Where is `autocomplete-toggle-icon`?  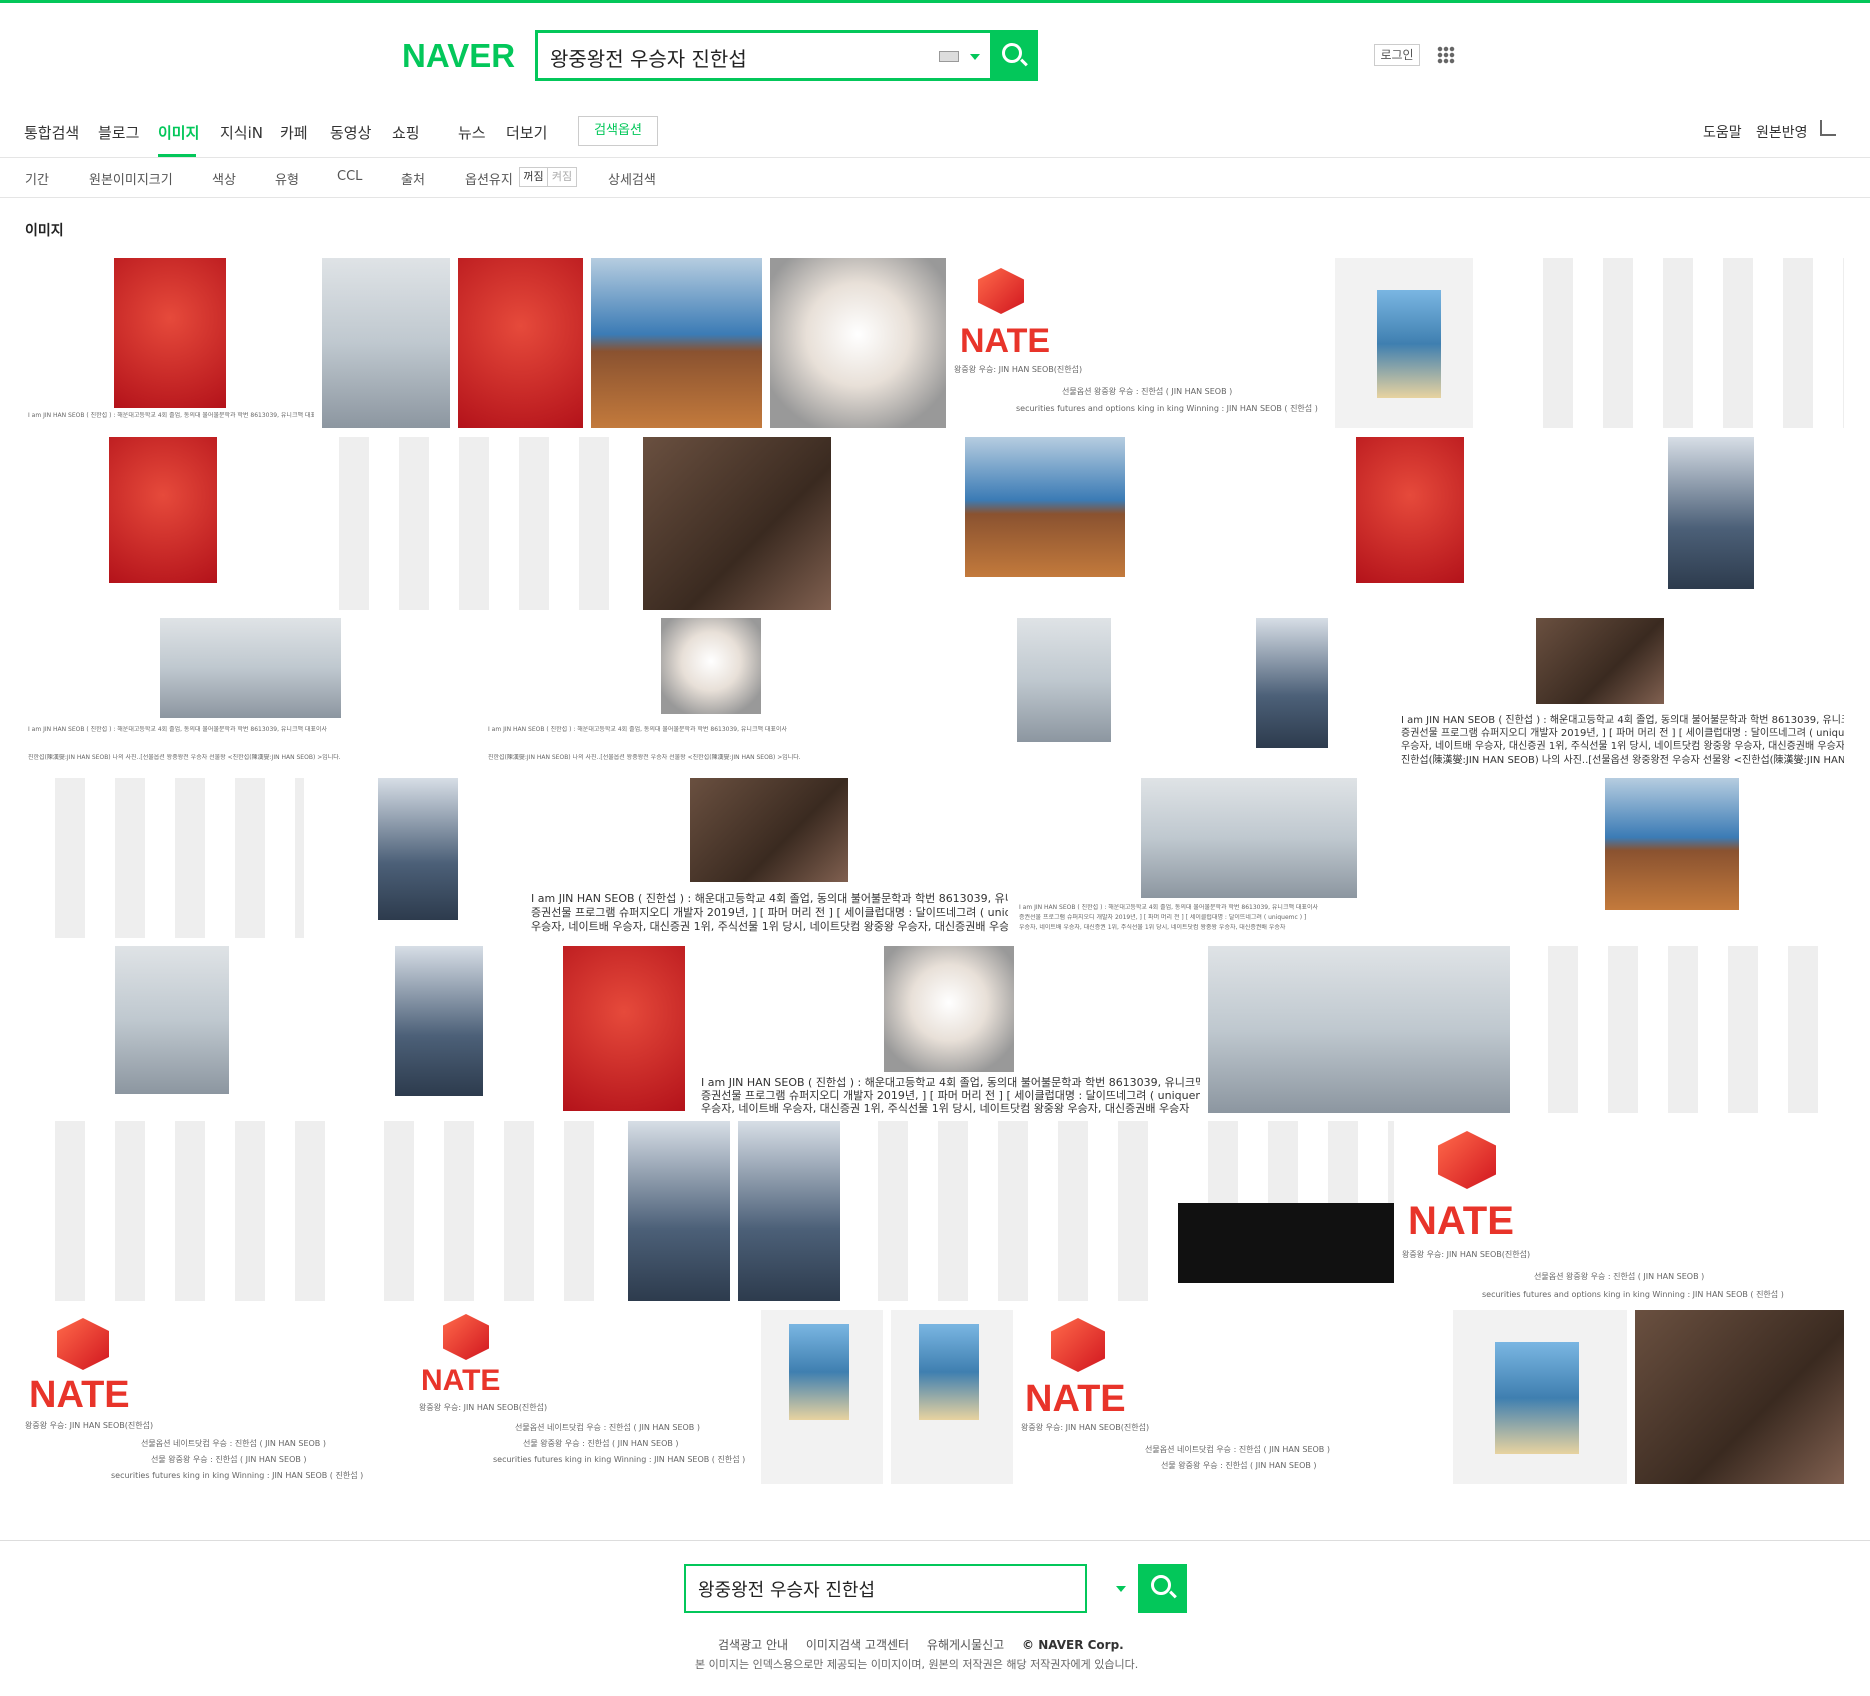
autocomplete-toggle-icon is located at coordinates (1121, 1589).